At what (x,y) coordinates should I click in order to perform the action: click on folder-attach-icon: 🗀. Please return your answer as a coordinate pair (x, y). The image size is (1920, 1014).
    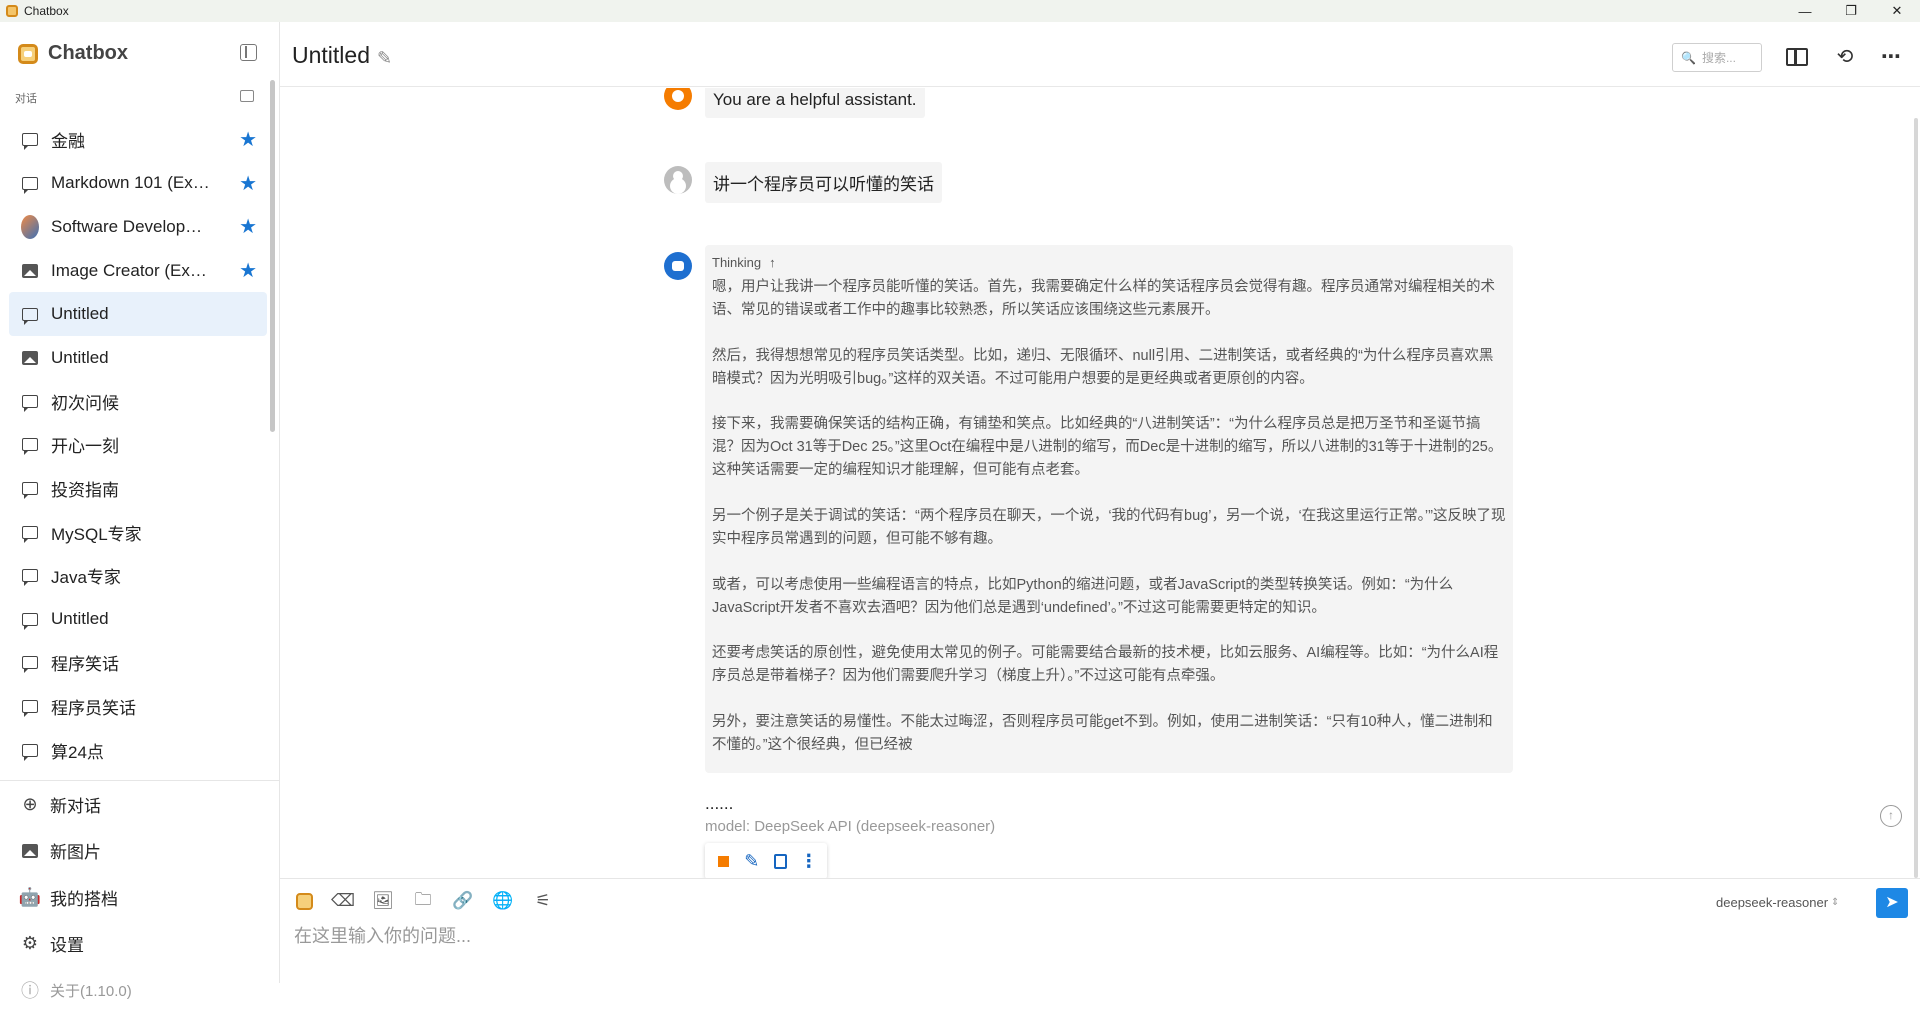
    Looking at the image, I should click on (423, 900).